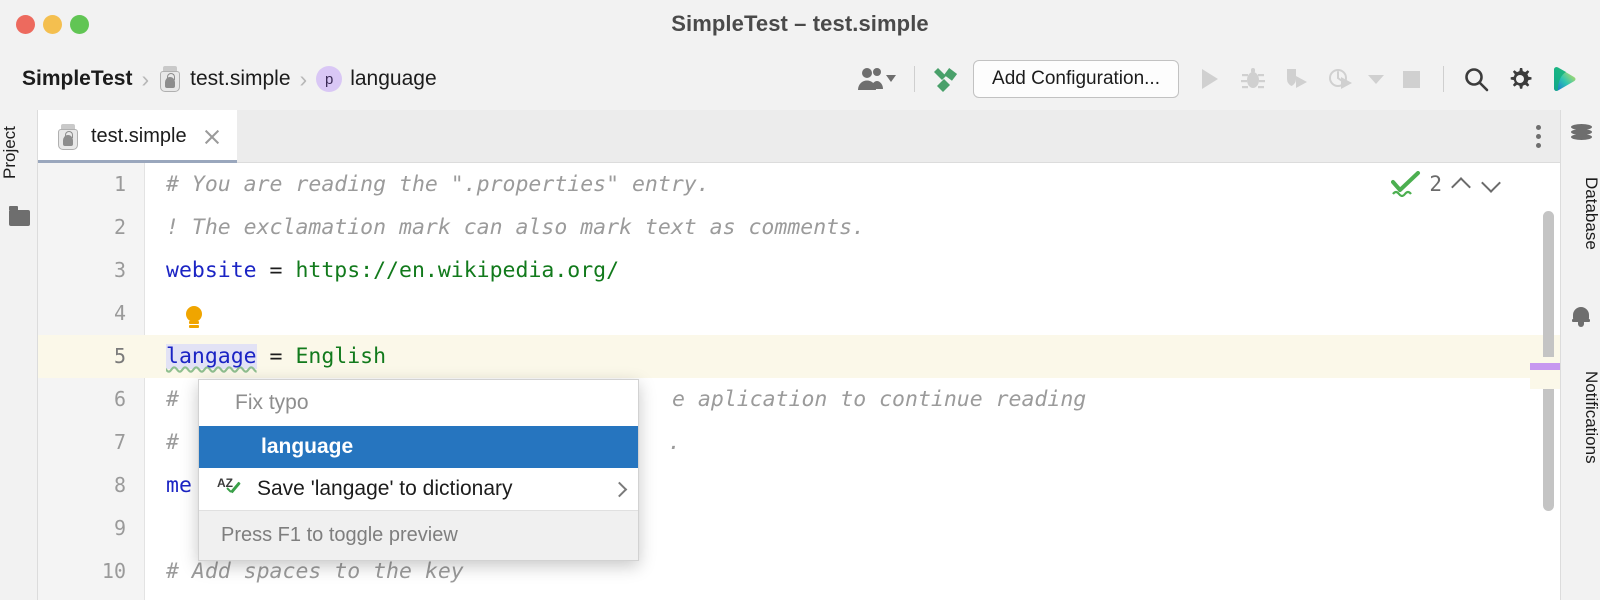 This screenshot has height=600, width=1600. What do you see at coordinates (1411, 79) in the screenshot?
I see `stop-button` at bounding box center [1411, 79].